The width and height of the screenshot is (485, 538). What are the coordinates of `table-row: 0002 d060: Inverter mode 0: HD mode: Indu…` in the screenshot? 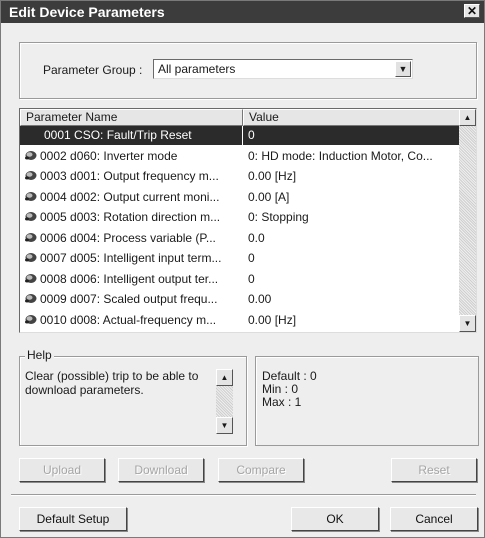 It's located at (240, 156).